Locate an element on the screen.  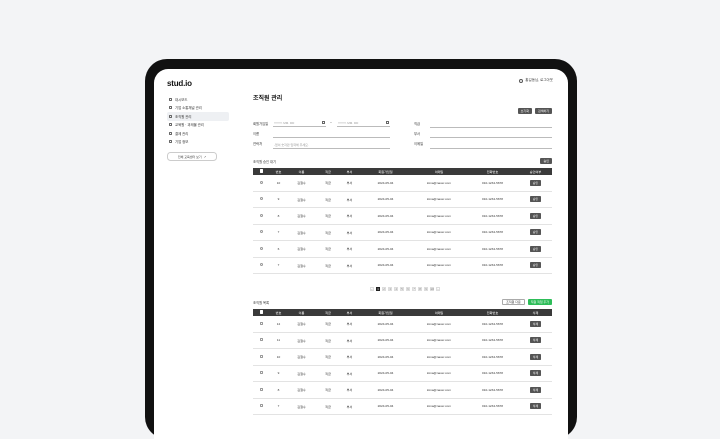
page-number: 5 is located at coordinates (402, 289).